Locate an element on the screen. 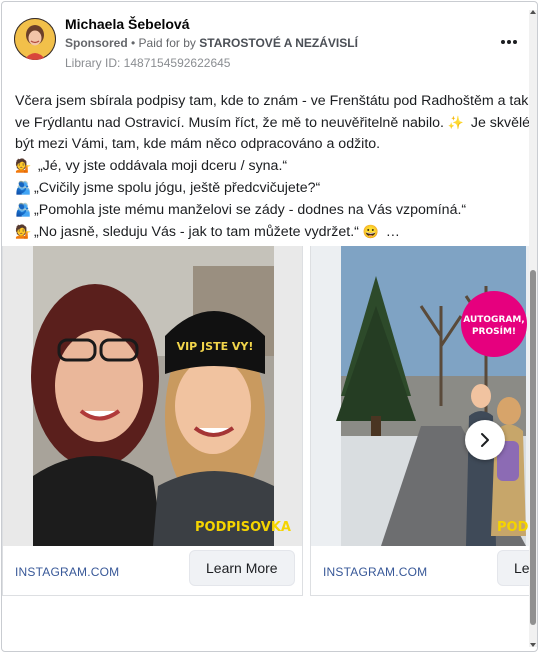 This screenshot has height=653, width=539. grinning-face-icon: 😀 is located at coordinates (371, 231).